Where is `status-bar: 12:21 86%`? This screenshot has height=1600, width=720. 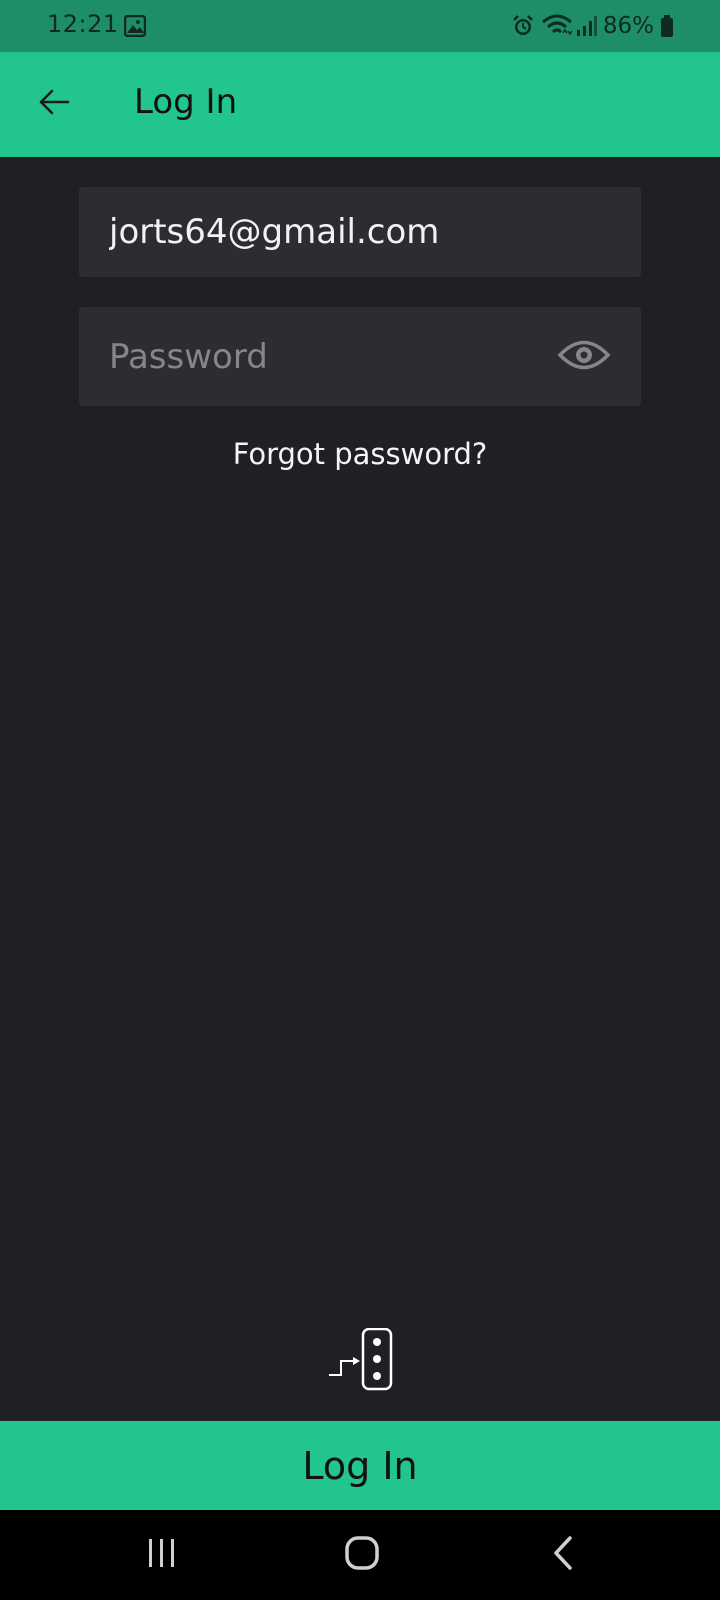 status-bar: 12:21 86% is located at coordinates (360, 26).